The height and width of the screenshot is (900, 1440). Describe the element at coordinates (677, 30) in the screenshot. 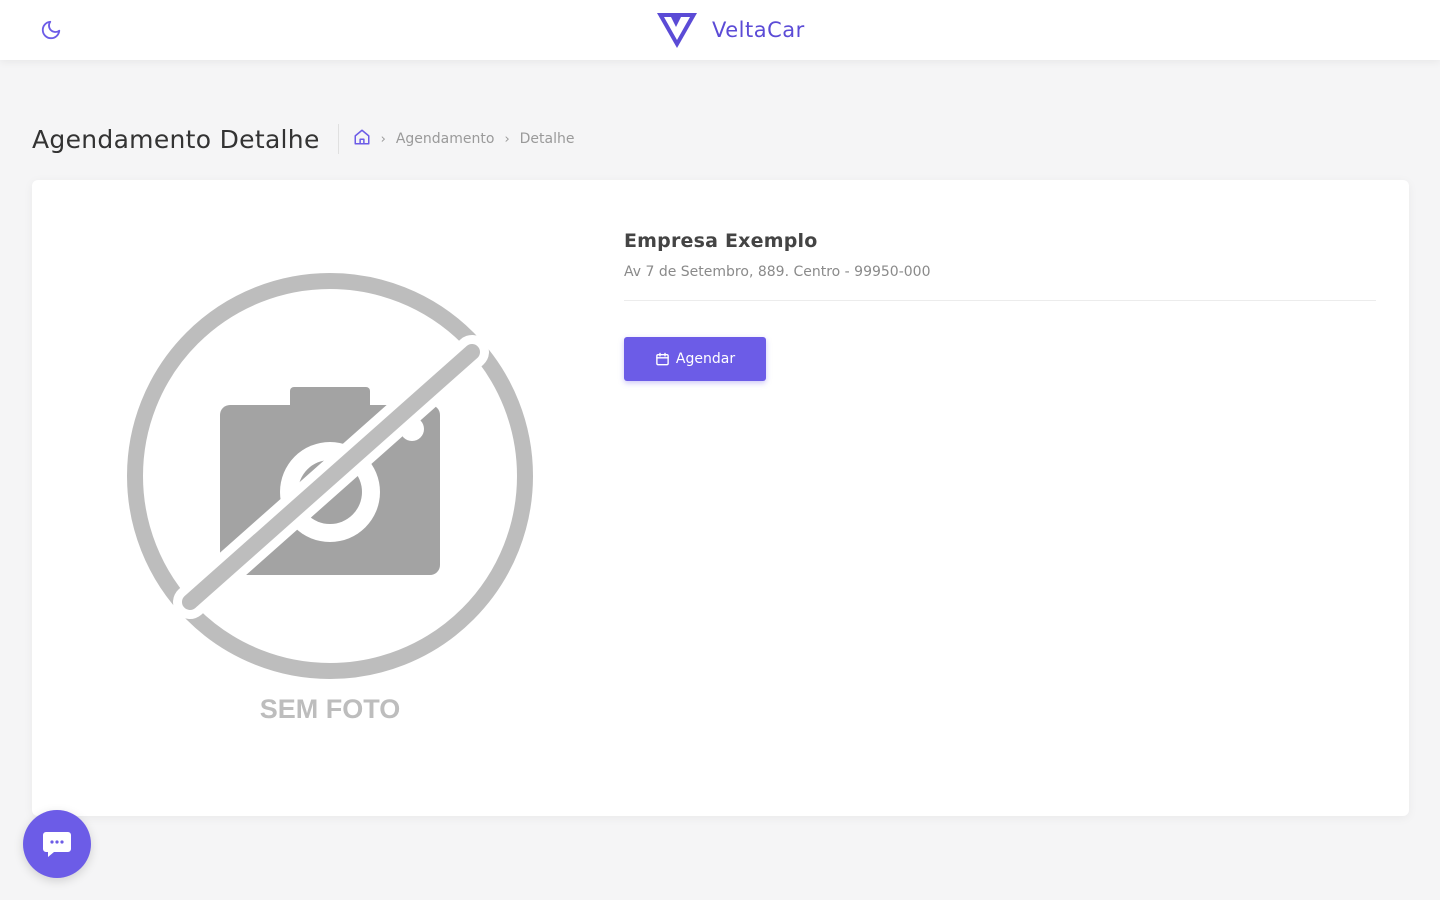

I see `veltacar-logo-icon` at that location.